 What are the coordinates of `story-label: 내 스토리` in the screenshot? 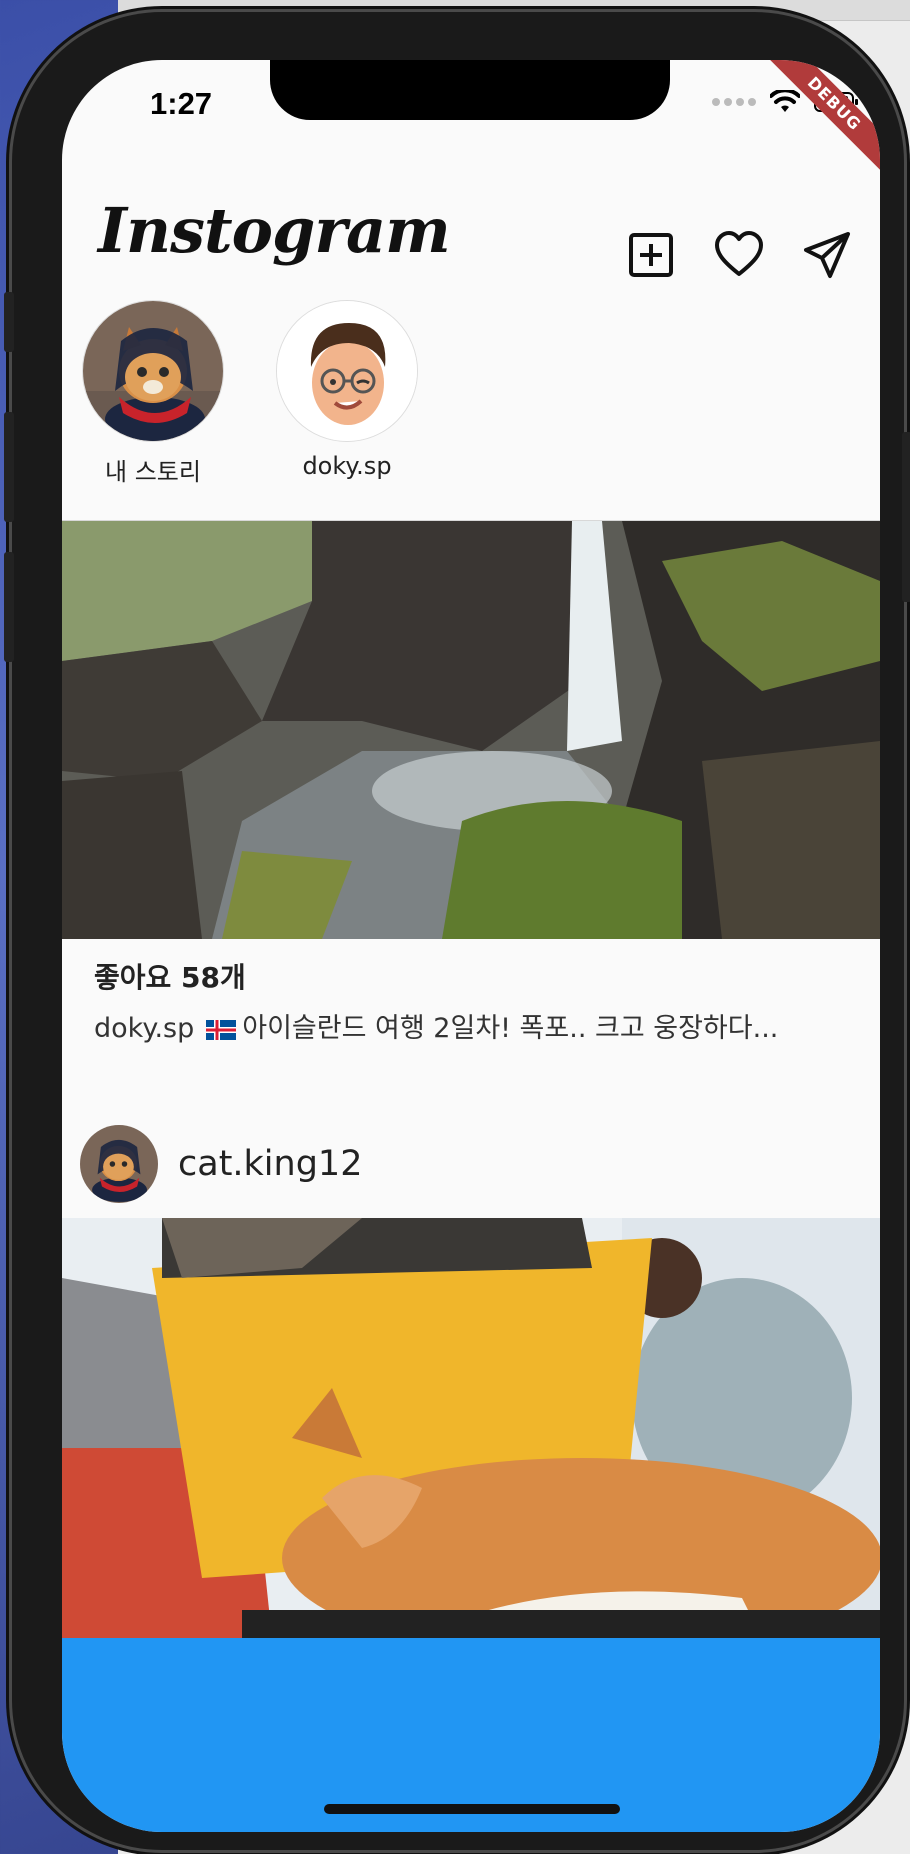 It's located at (153, 472).